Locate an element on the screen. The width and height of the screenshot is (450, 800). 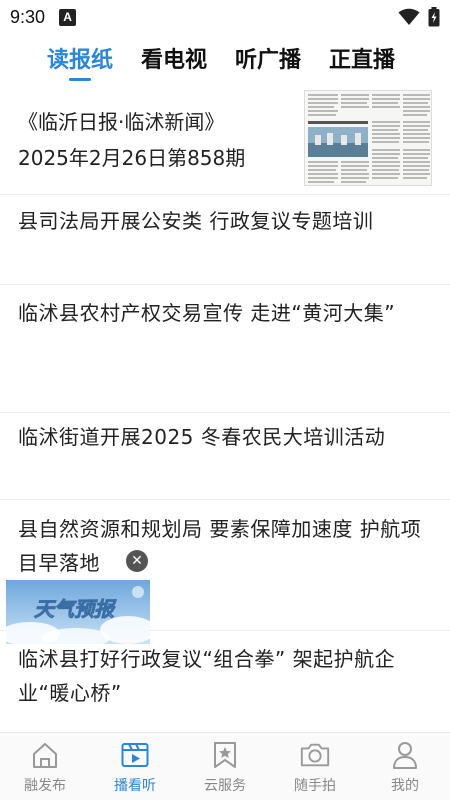
wifi-icon is located at coordinates (409, 16).